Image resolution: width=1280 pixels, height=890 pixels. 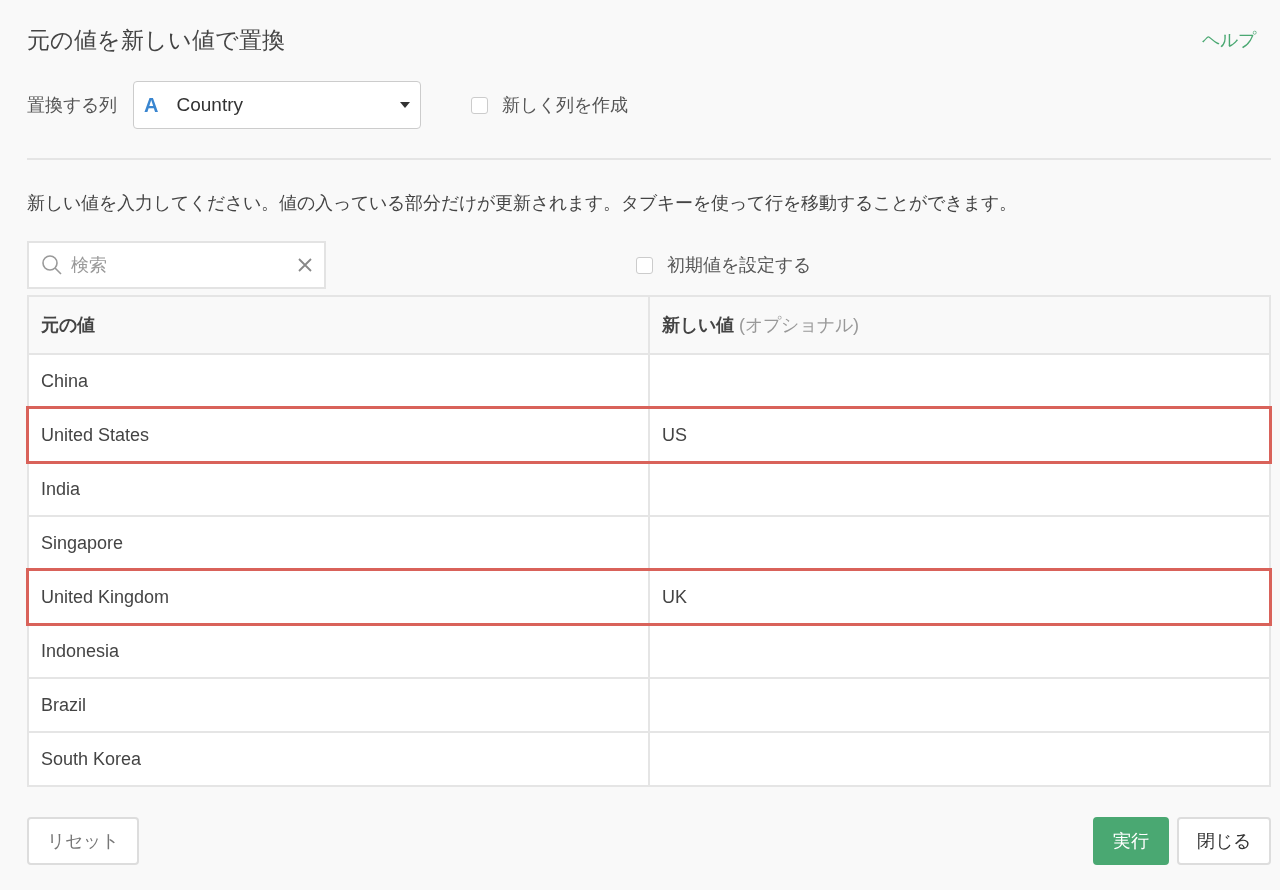 I want to click on reset-button: リセット, so click(x=83, y=841).